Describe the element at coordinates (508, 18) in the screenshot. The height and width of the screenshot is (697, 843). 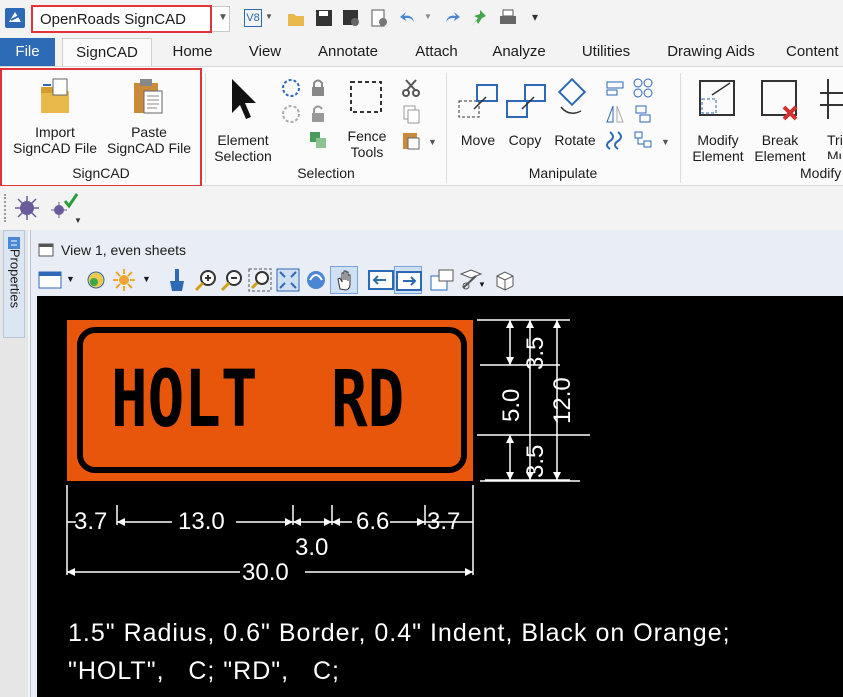
I see `print-icon` at that location.